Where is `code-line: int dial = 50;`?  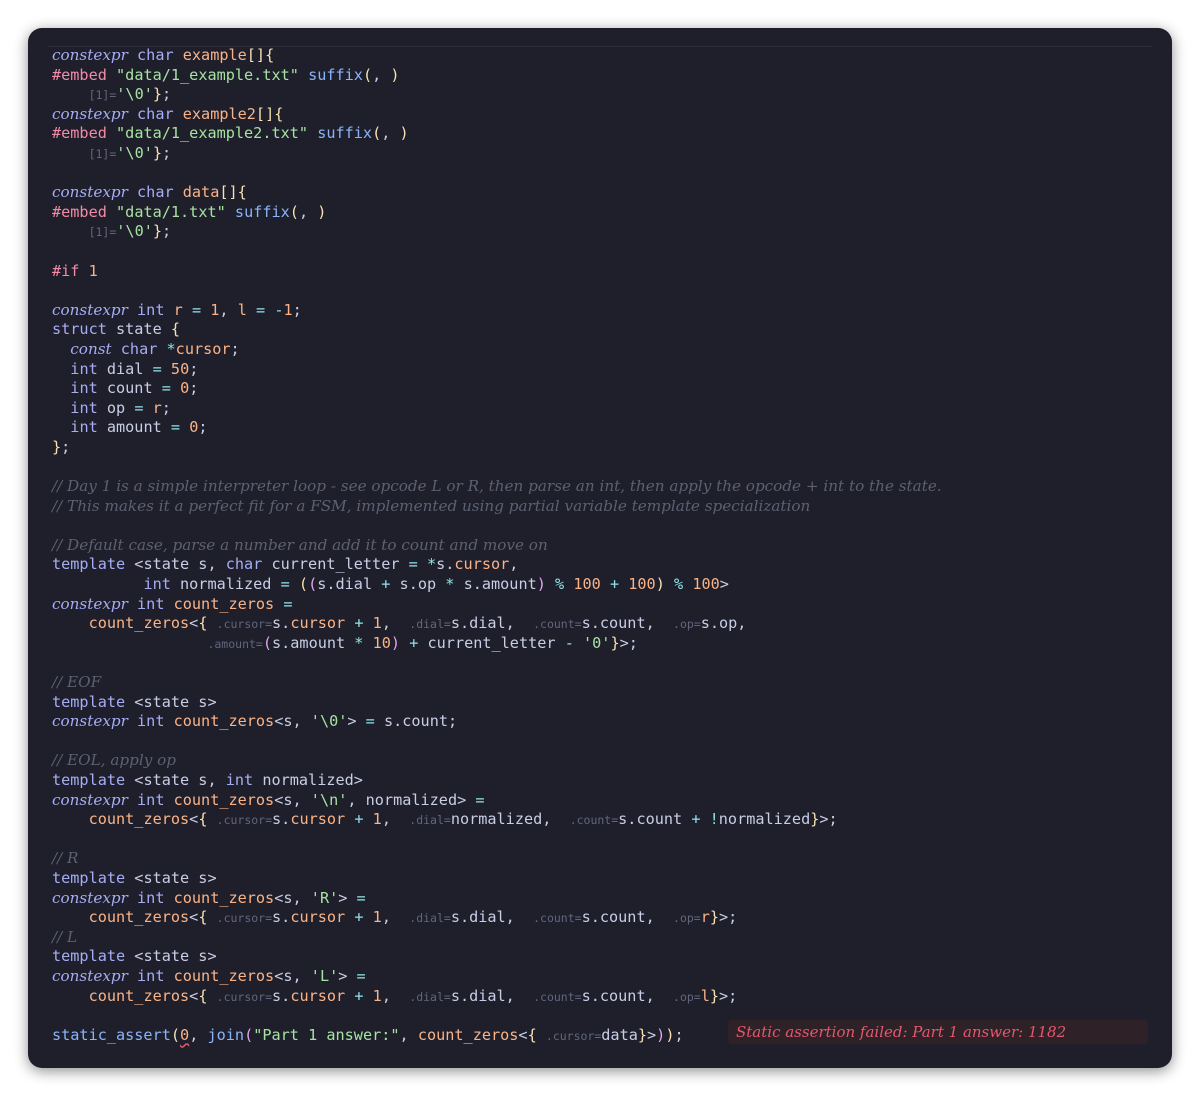 code-line: int dial = 50; is located at coordinates (607, 370).